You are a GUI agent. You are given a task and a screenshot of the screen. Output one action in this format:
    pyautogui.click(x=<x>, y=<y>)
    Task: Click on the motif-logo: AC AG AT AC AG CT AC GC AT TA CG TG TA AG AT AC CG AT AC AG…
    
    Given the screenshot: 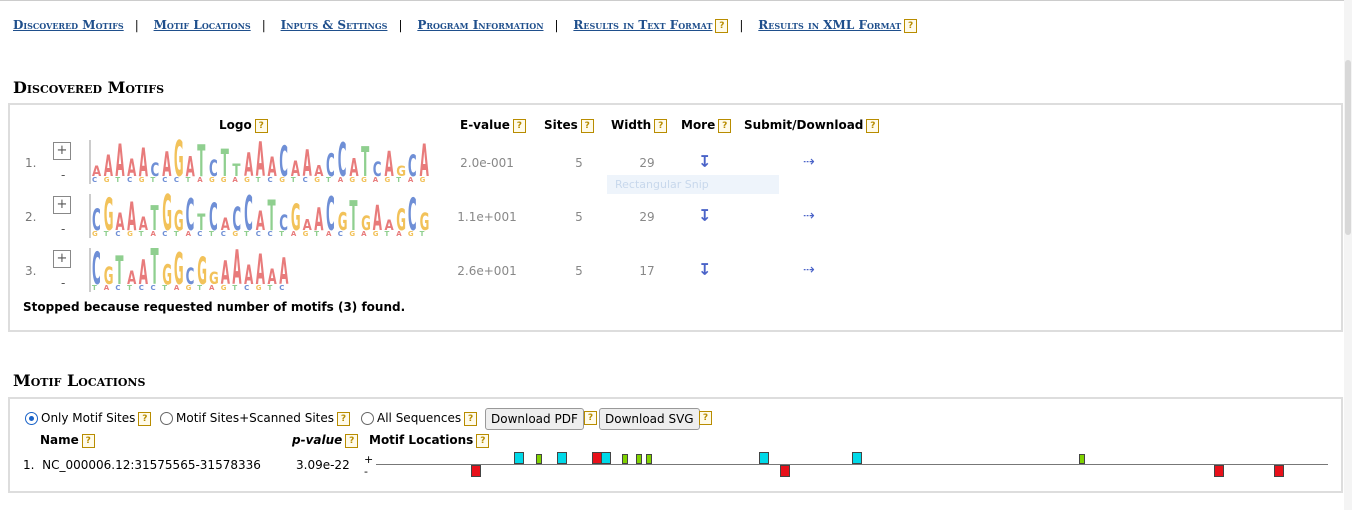 What is the action you would take?
    pyautogui.click(x=260, y=162)
    